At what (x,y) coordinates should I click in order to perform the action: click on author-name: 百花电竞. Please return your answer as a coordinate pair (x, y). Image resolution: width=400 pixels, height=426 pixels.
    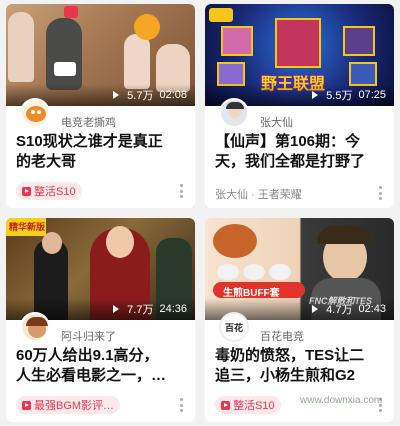
    Looking at the image, I should click on (282, 336).